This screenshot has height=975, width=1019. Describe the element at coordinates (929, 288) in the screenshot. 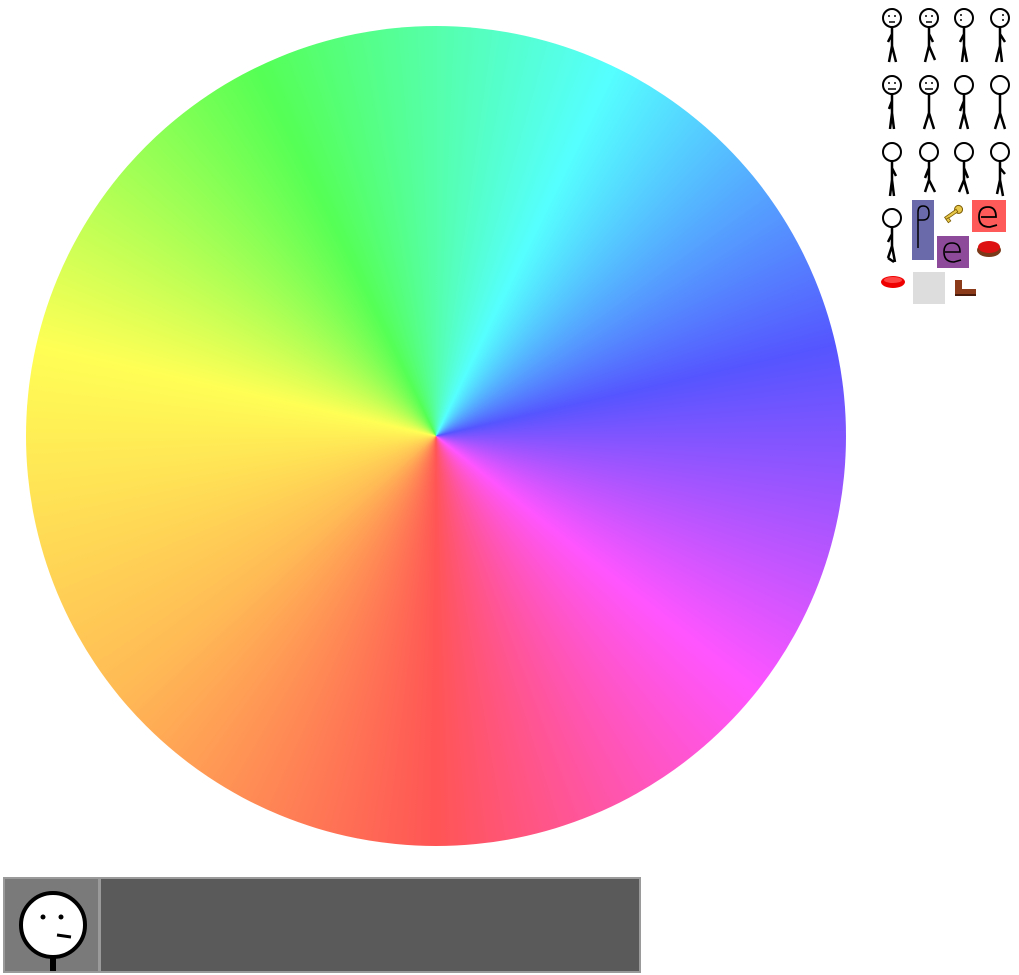

I see `gray-block-icon` at that location.